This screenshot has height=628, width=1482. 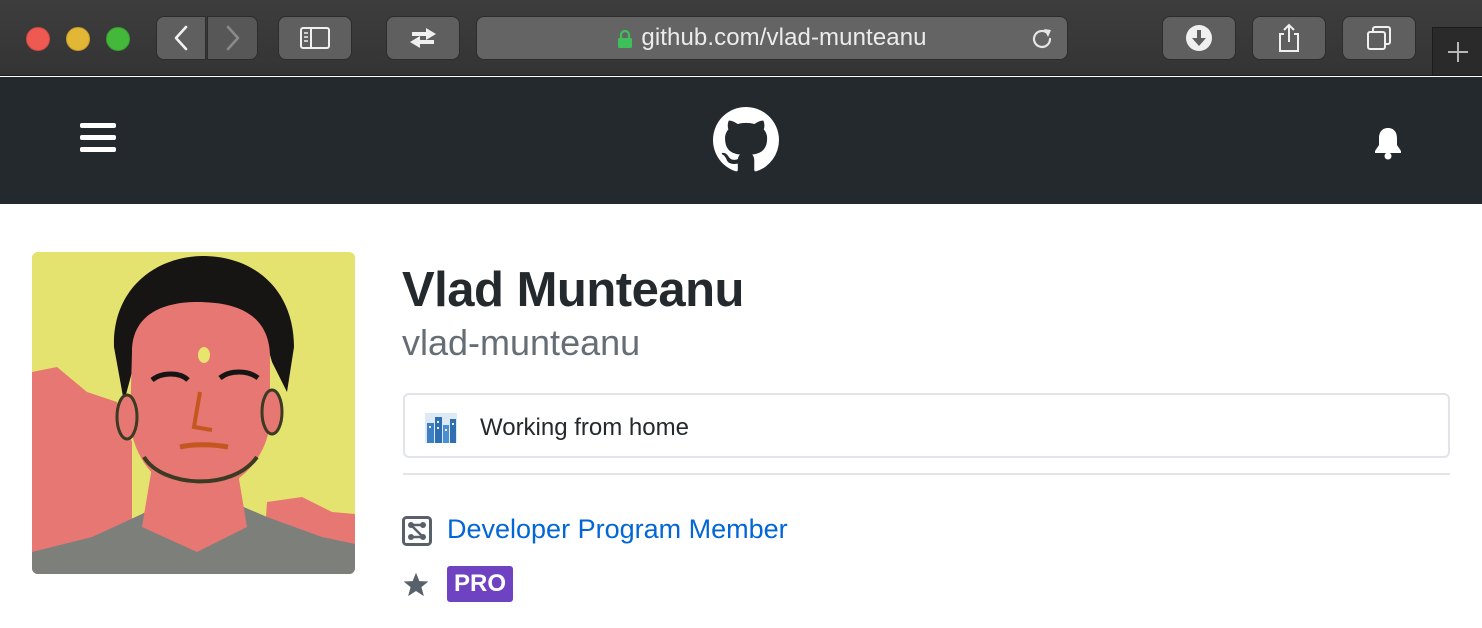 What do you see at coordinates (521, 342) in the screenshot?
I see `profile-login: vlad-munteanu` at bounding box center [521, 342].